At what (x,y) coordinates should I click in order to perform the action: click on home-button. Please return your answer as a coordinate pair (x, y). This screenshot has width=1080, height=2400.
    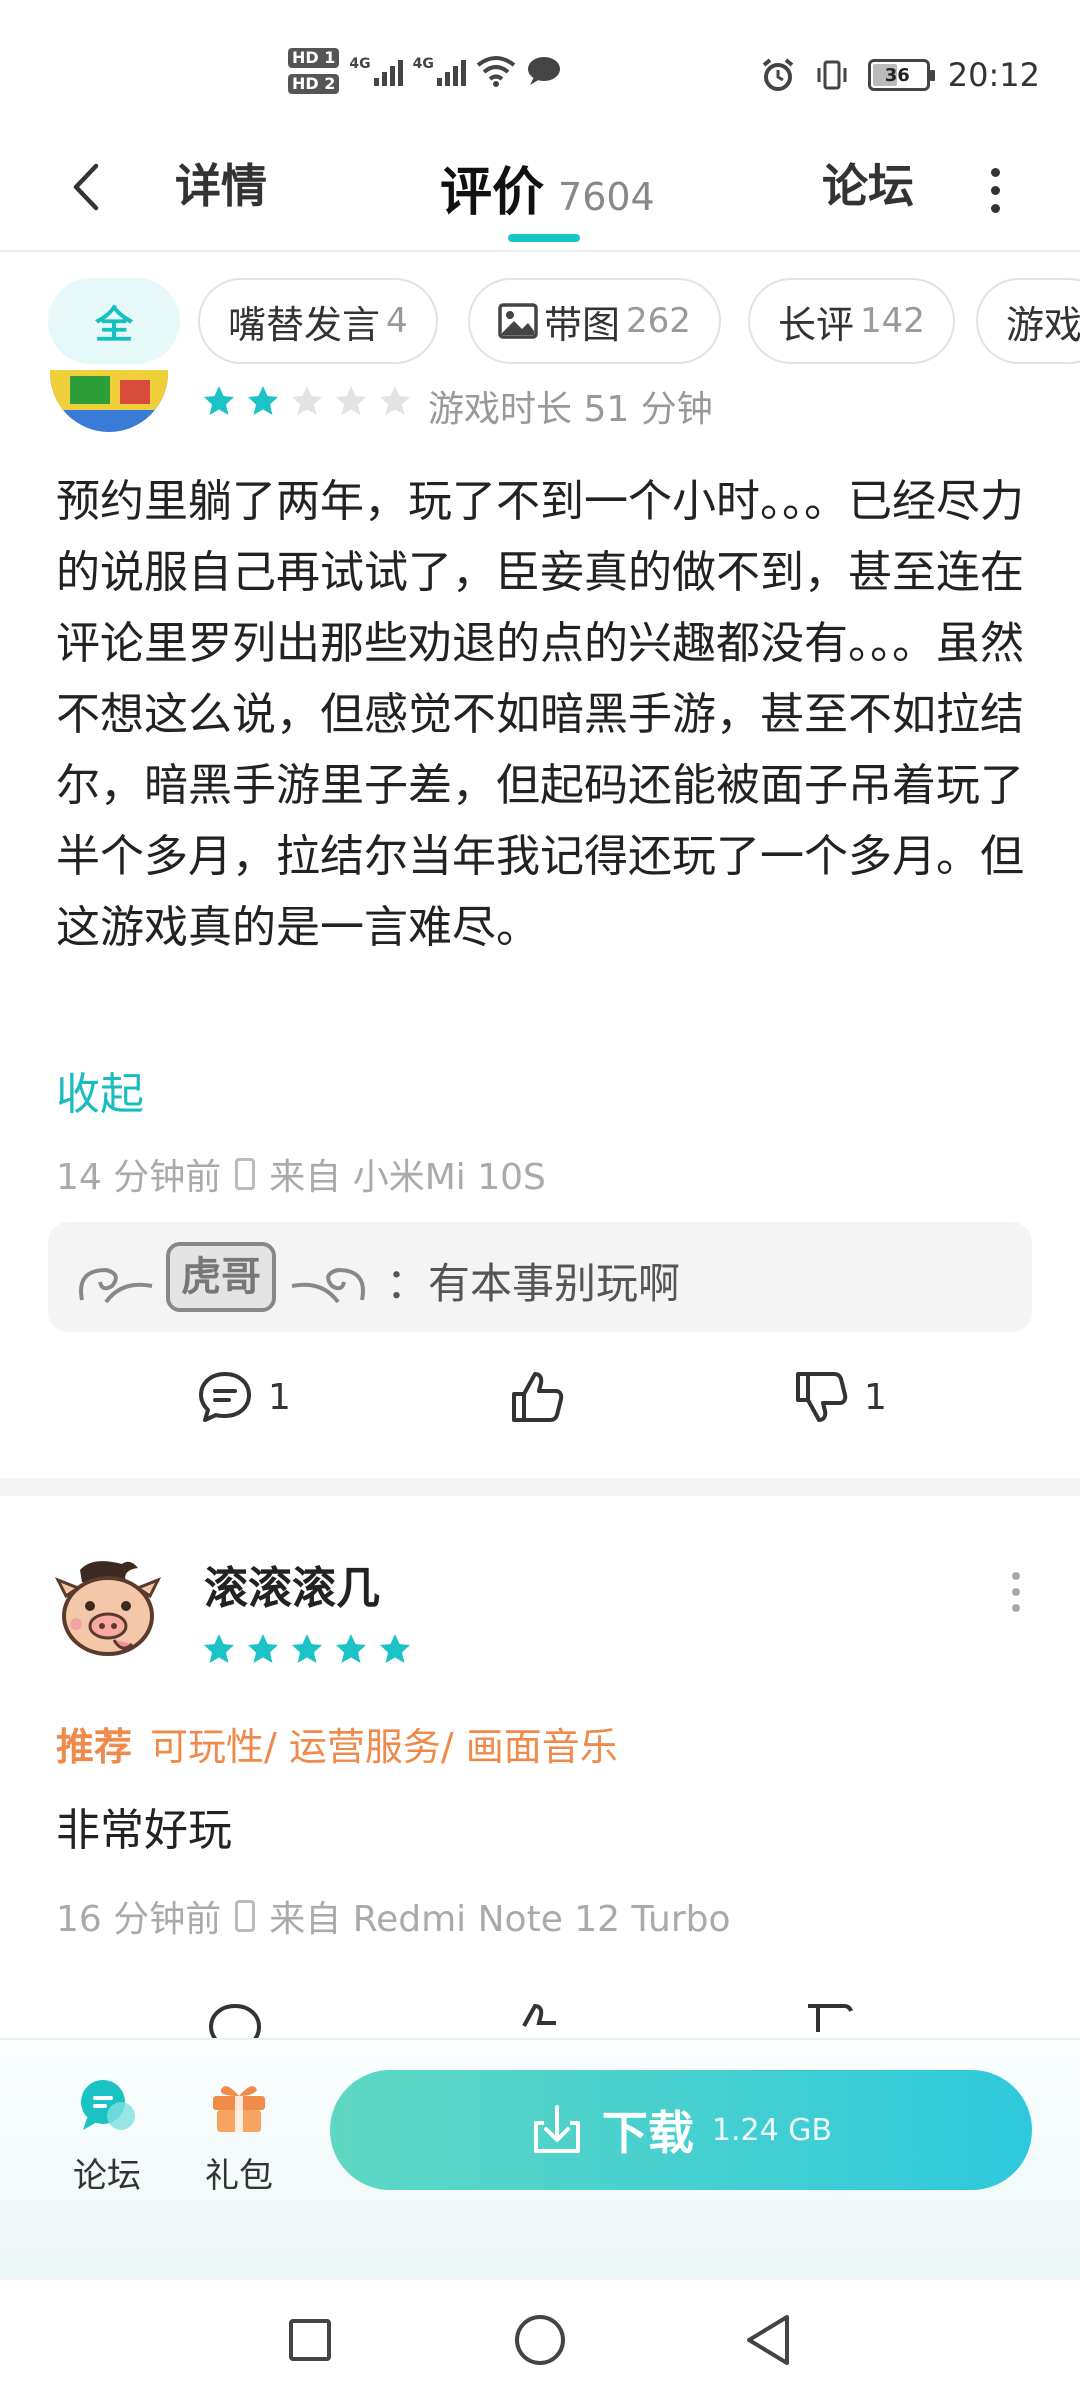
    Looking at the image, I should click on (540, 2340).